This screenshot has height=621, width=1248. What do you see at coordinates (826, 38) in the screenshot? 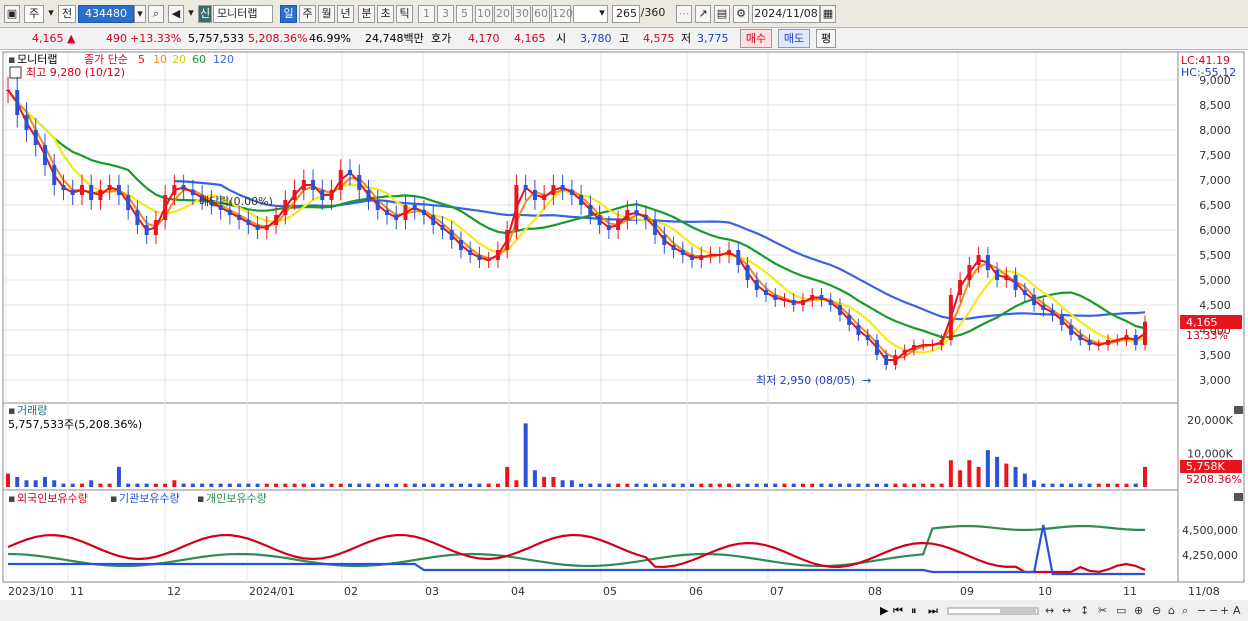
I see `eval-button: 평` at bounding box center [826, 38].